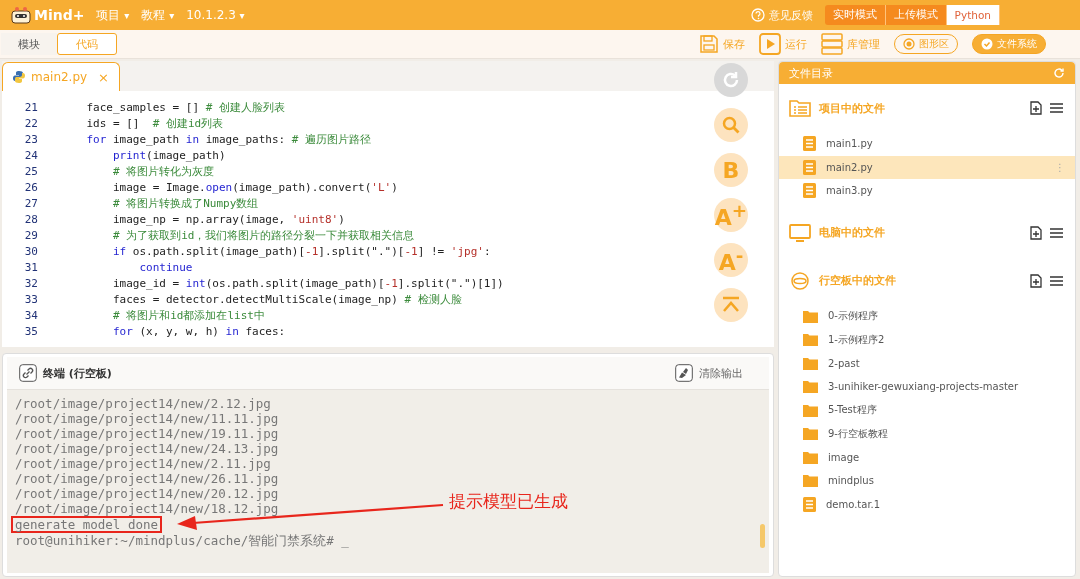  I want to click on terminal-line: /root/image/project14/new/19.11.jpg, so click(147, 433).